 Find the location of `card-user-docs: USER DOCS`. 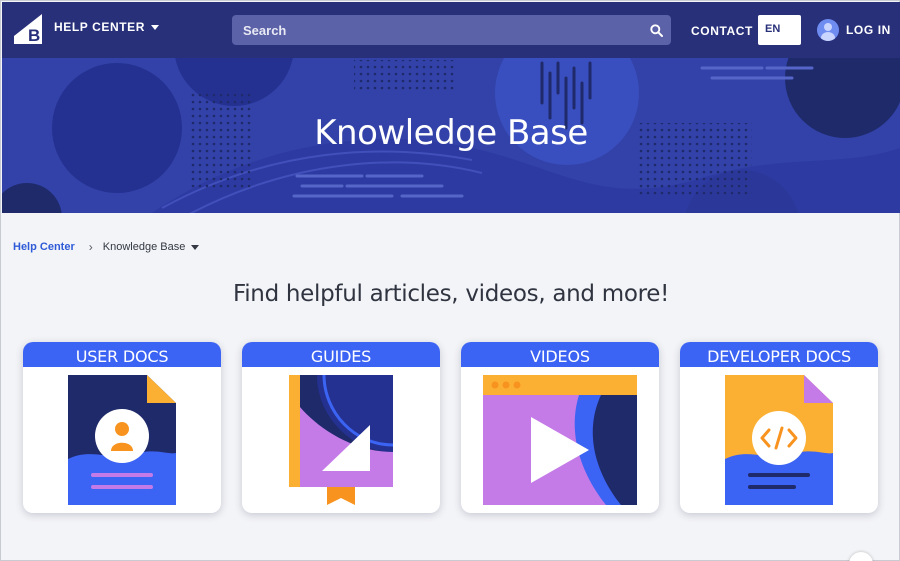

card-user-docs: USER DOCS is located at coordinates (122, 427).